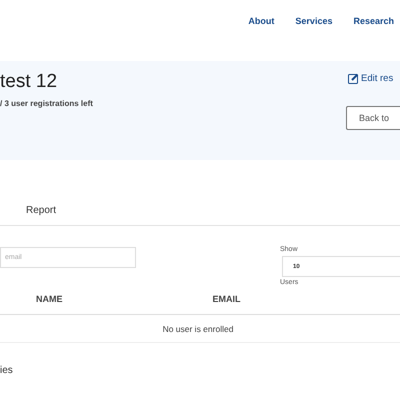  I want to click on page-title: test 12, so click(29, 82).